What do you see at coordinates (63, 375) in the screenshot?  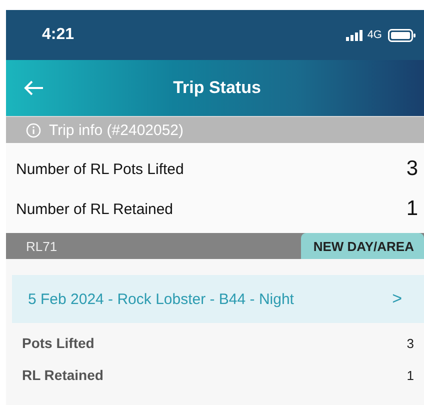 I see `detail-label: RL Retained` at bounding box center [63, 375].